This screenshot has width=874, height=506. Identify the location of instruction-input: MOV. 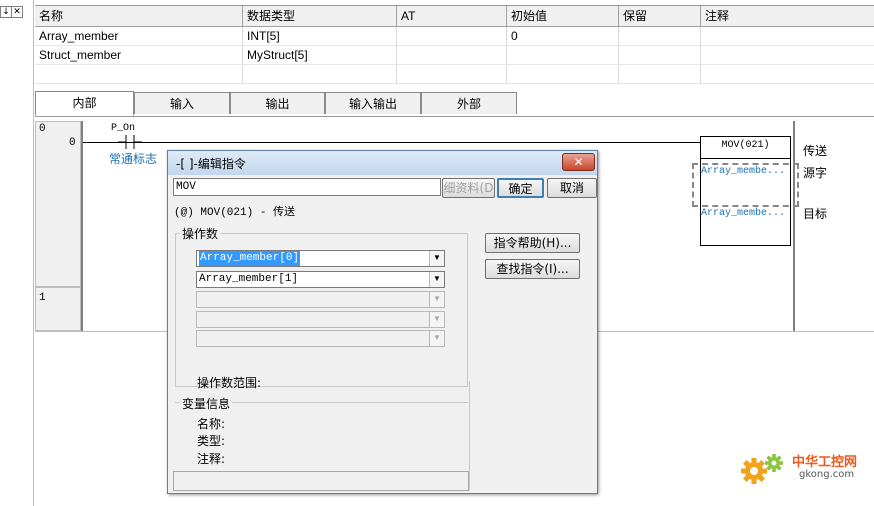
(307, 187).